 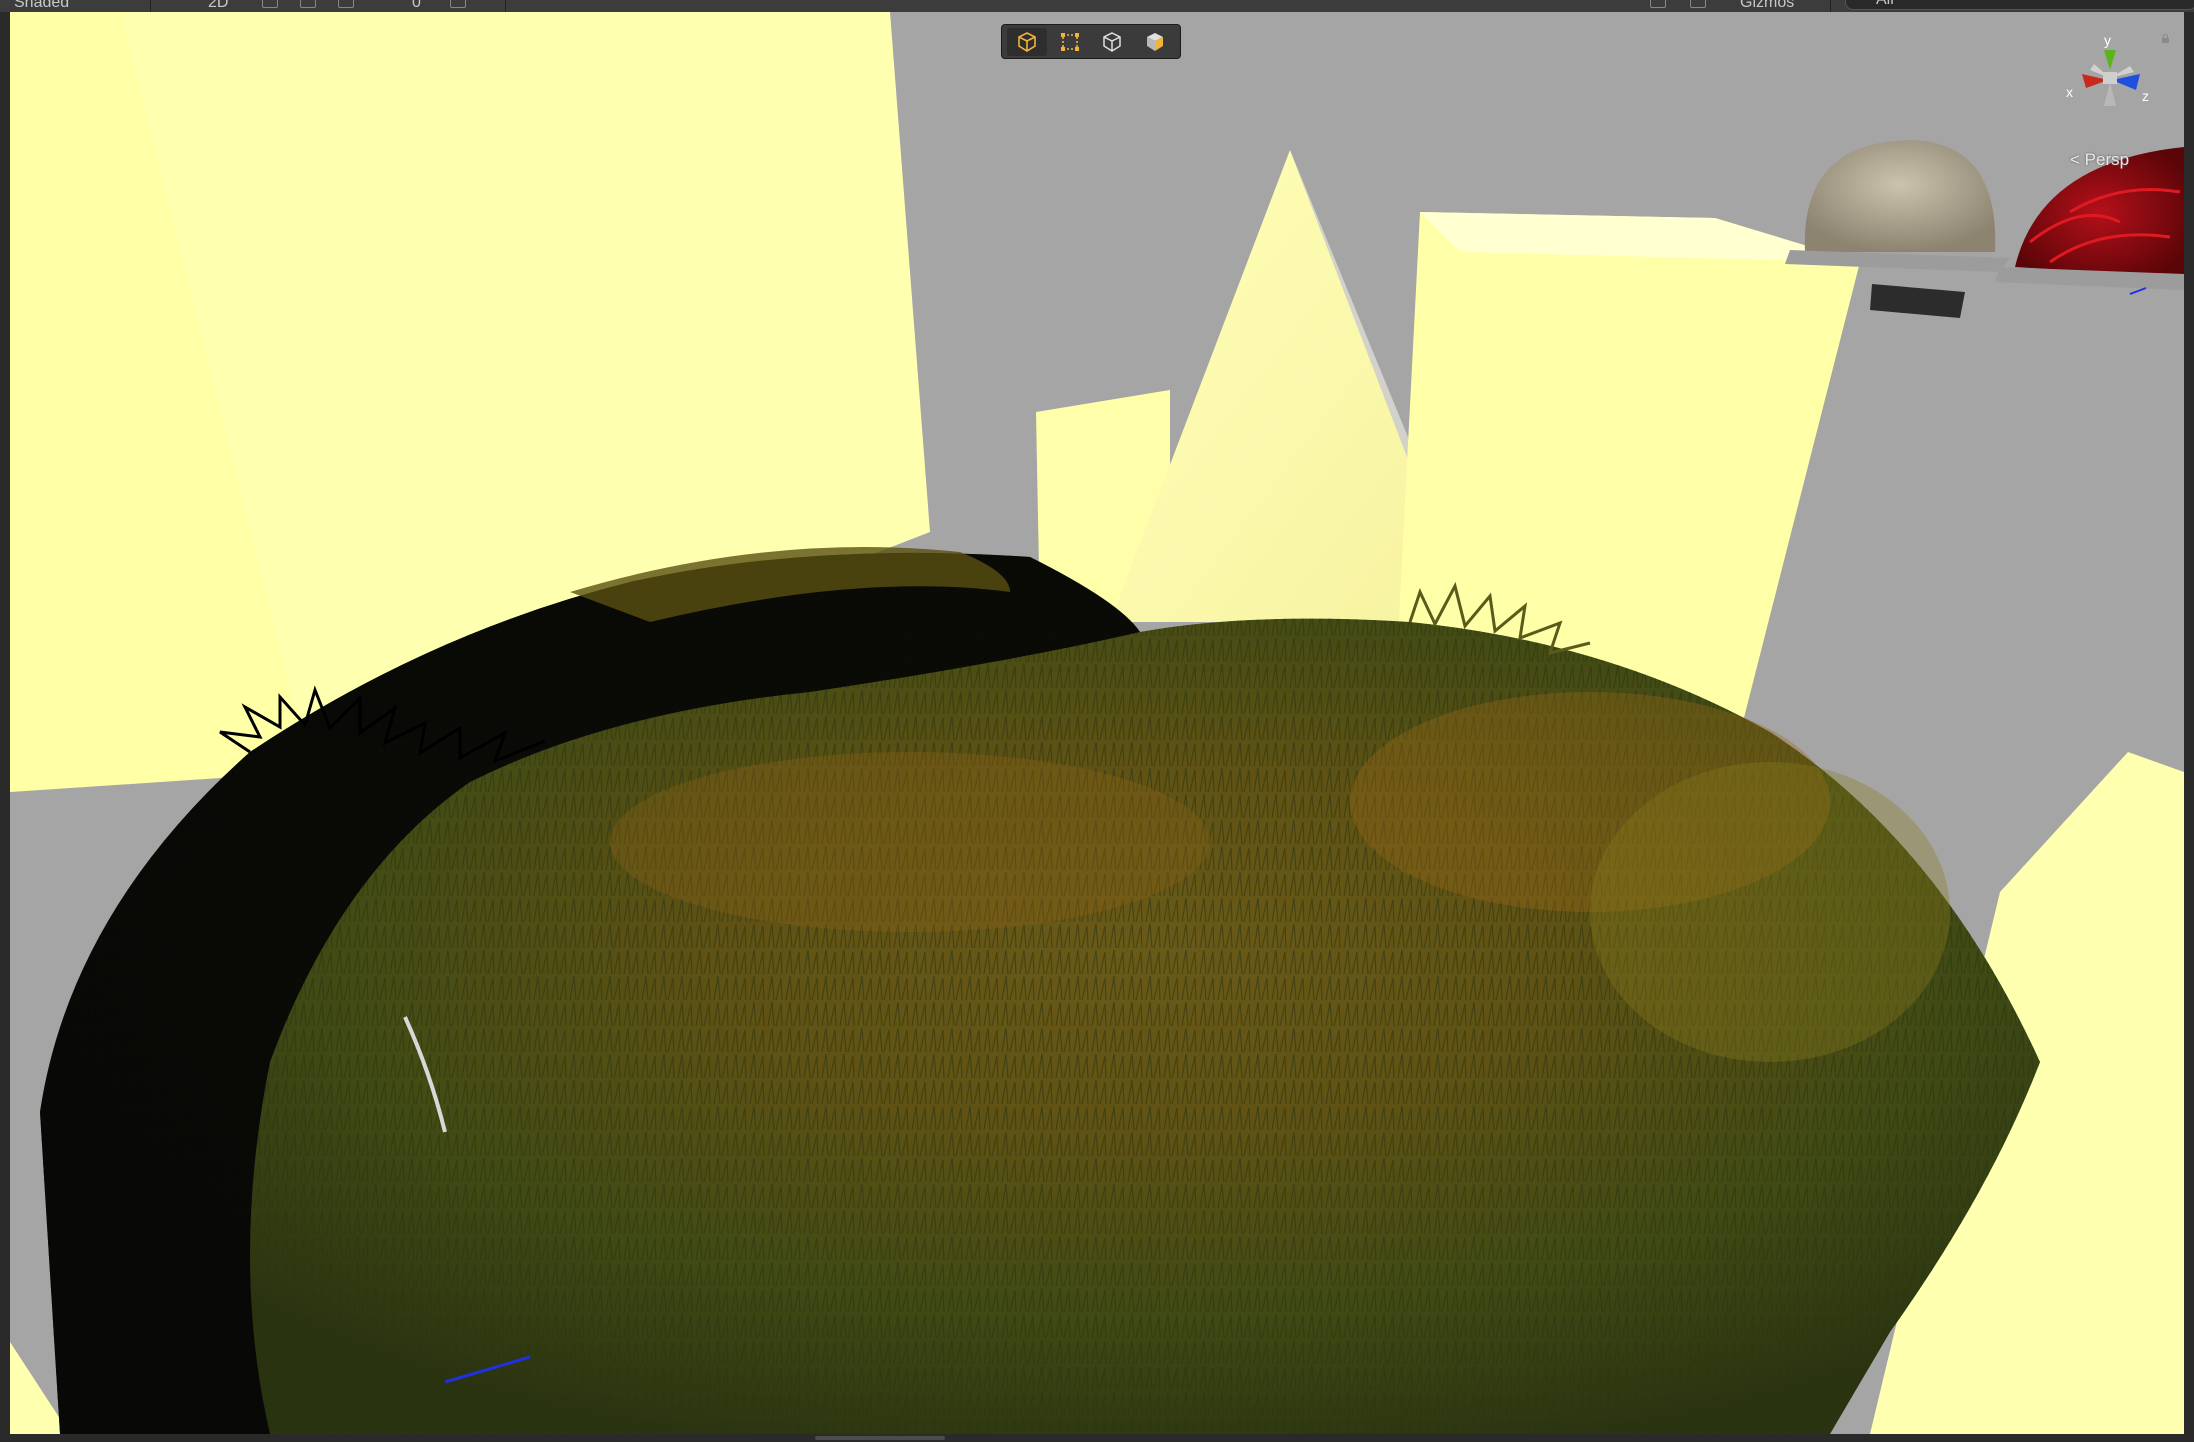 I want to click on bottom-scroll-track, so click(x=1097, y=1438).